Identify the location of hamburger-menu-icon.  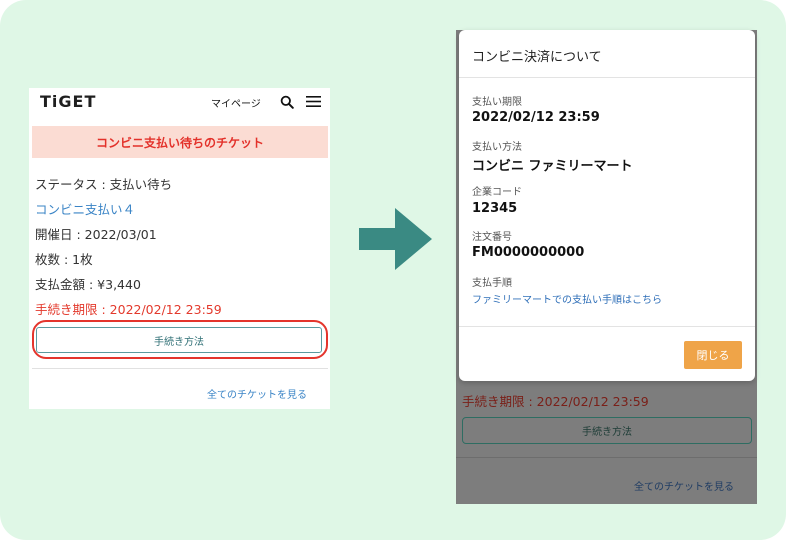
(313, 101).